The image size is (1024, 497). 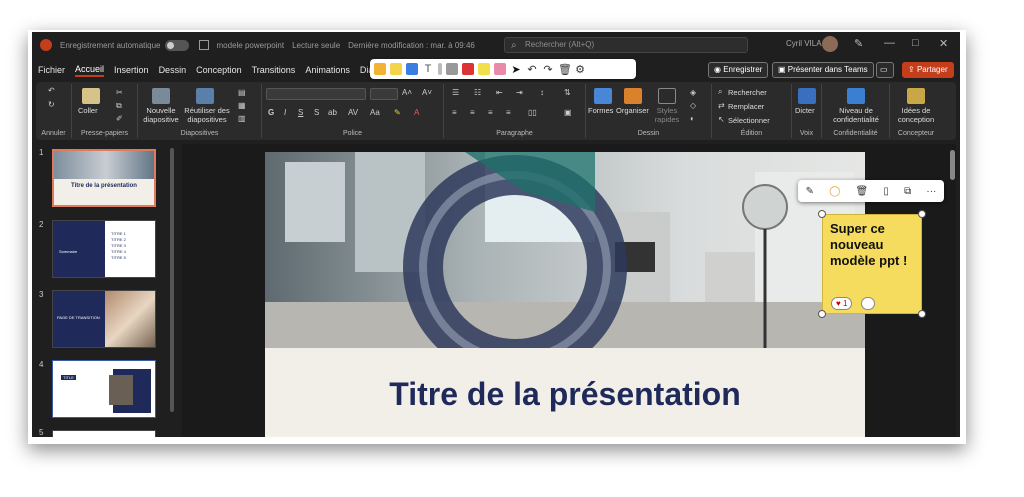 I want to click on copy-icon: ▯, so click(x=886, y=191).